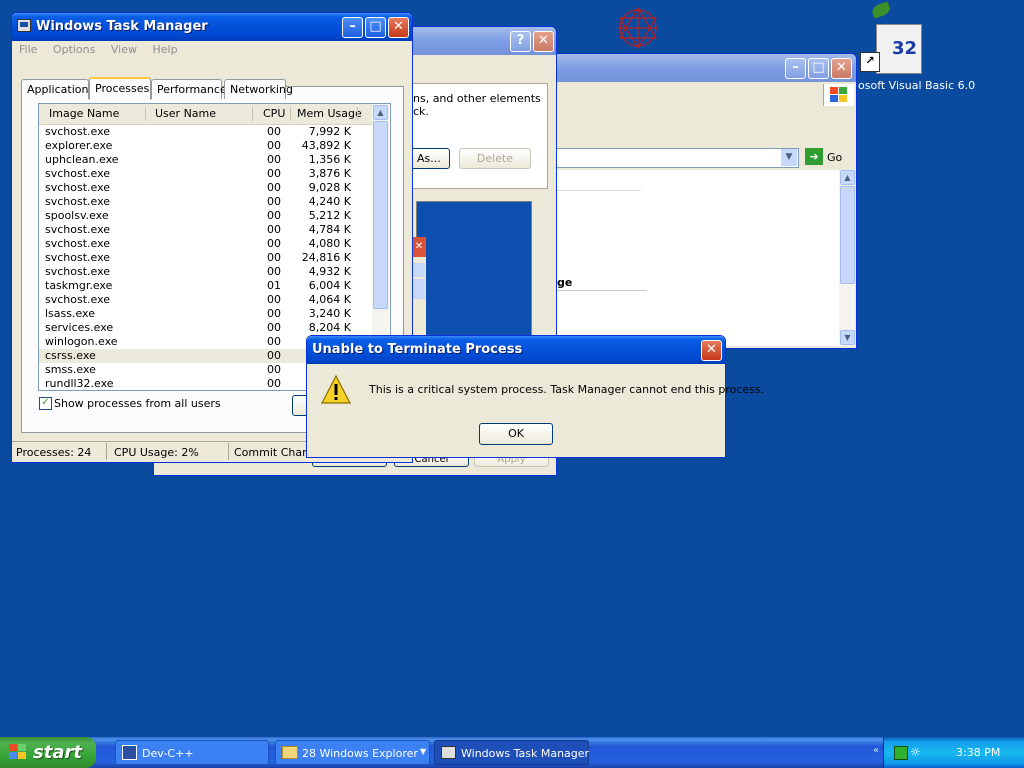  What do you see at coordinates (205, 258) in the screenshot?
I see `process-row: svchost.exe 00 24,816 K` at bounding box center [205, 258].